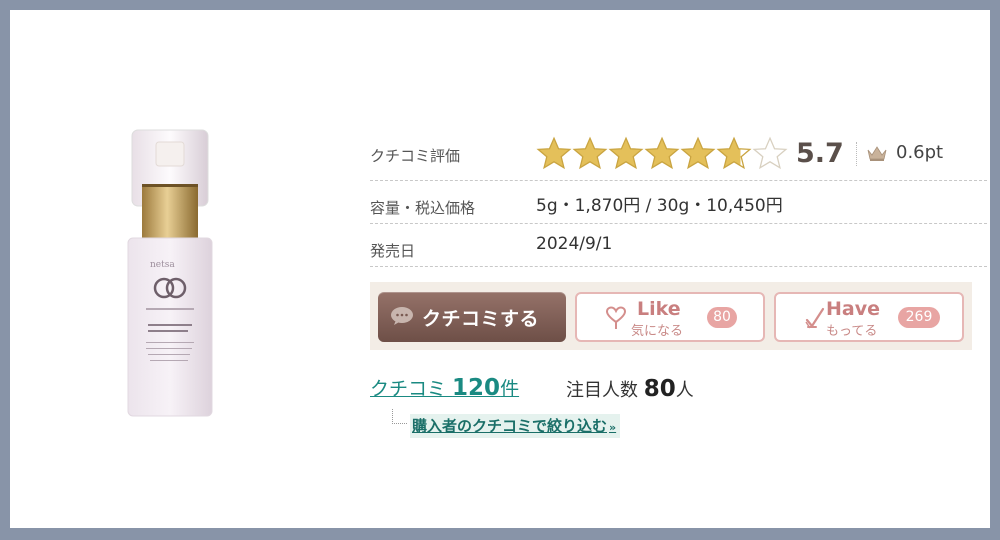 This screenshot has height=540, width=1000. I want to click on rating-row: クチコミ評価 5.7 0.6pt, so click(678, 154).